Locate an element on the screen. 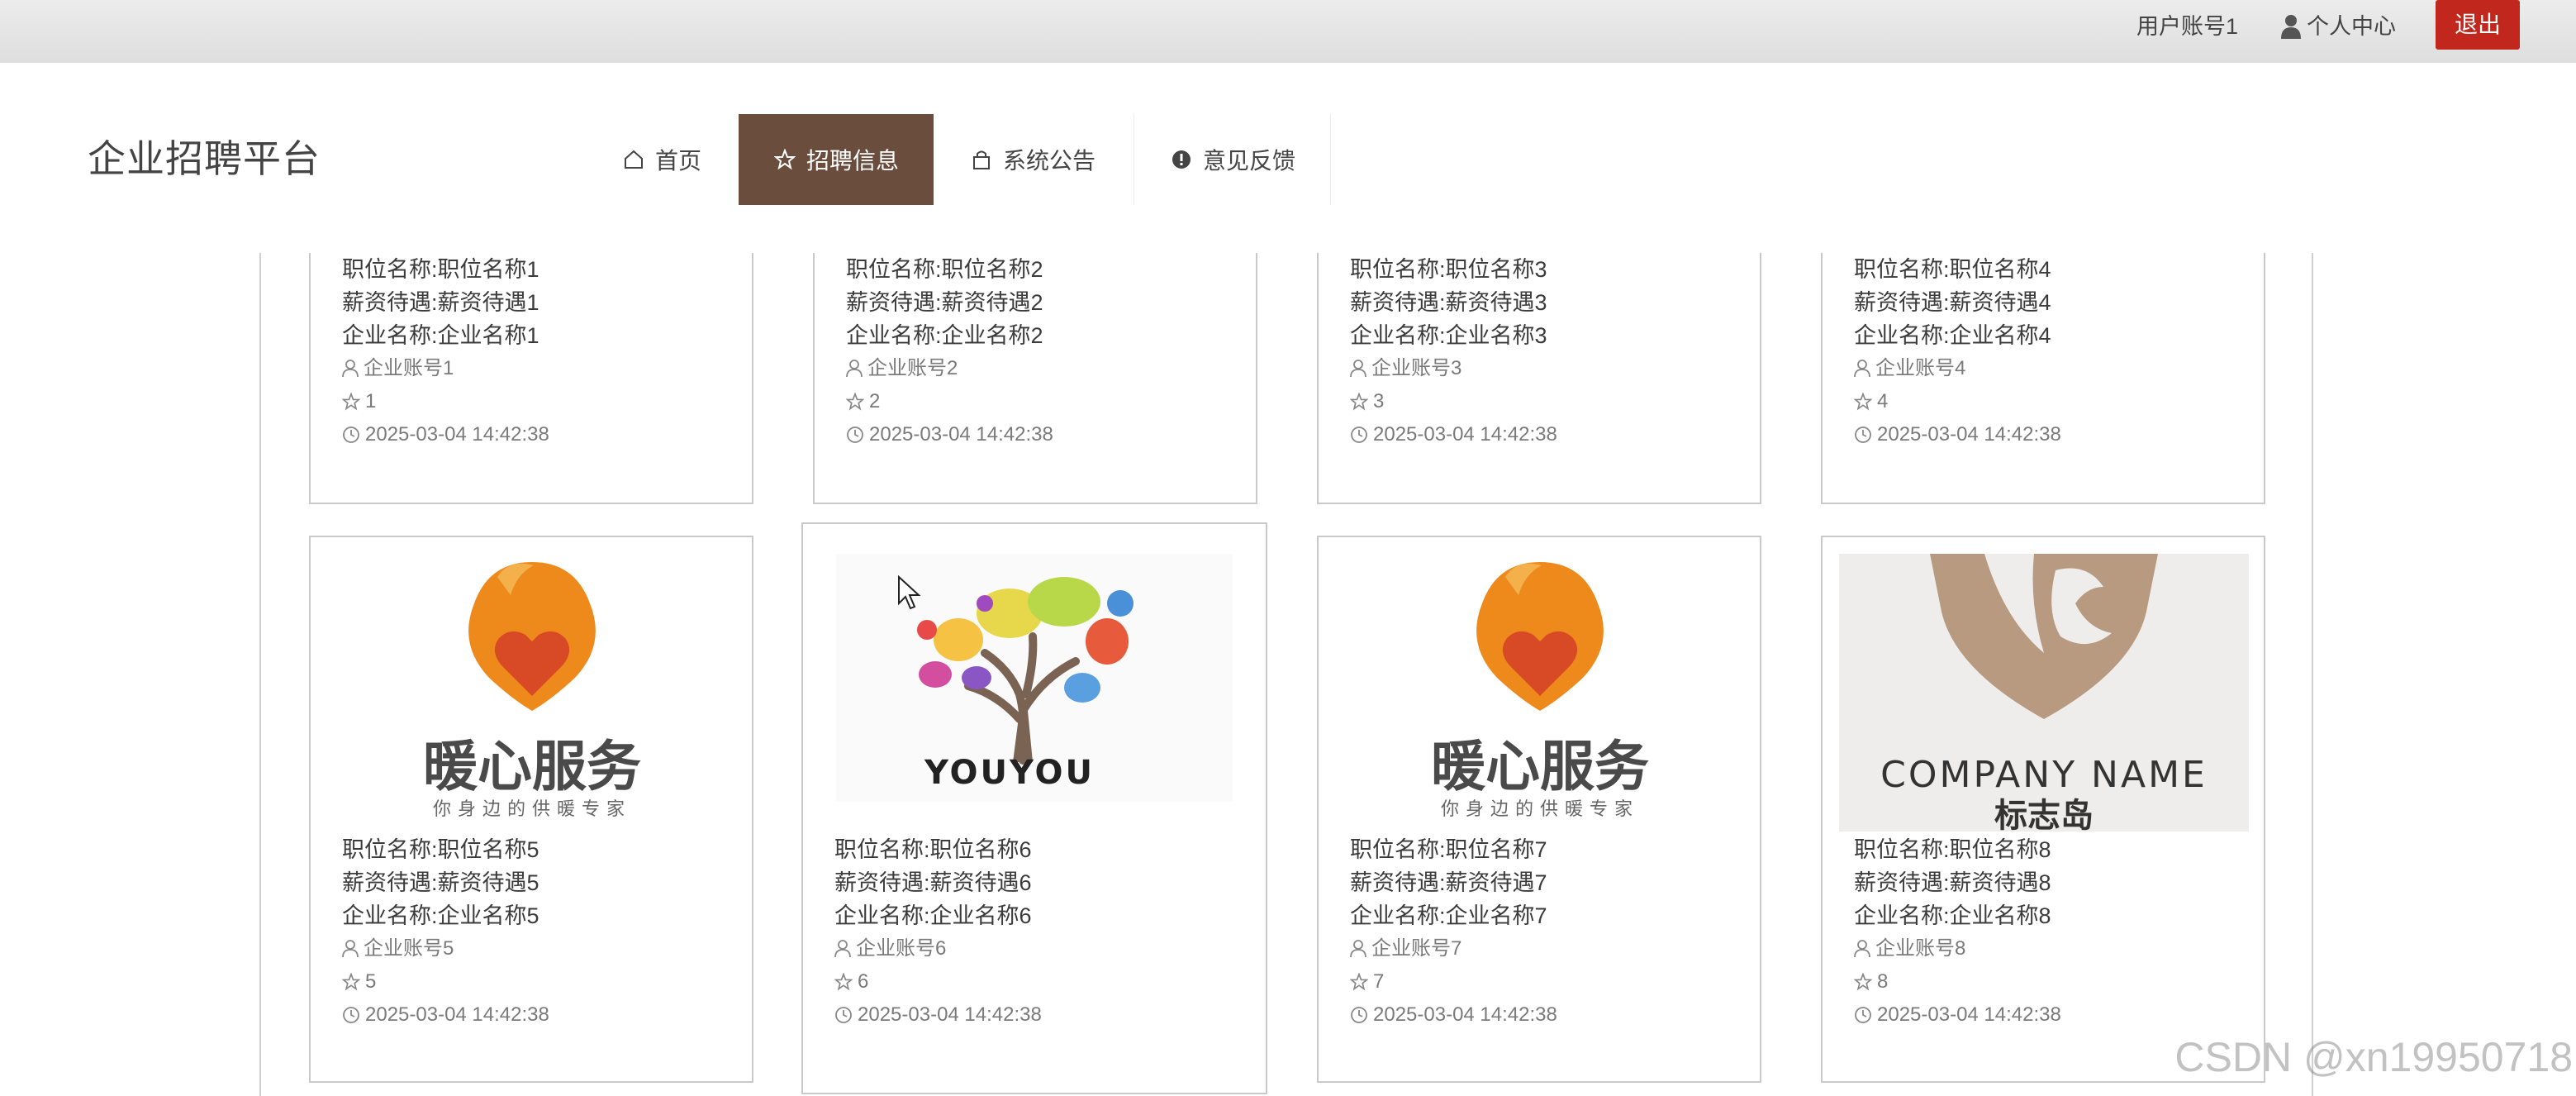 Image resolution: width=2576 pixels, height=1096 pixels. favorite-count: 2 is located at coordinates (875, 401).